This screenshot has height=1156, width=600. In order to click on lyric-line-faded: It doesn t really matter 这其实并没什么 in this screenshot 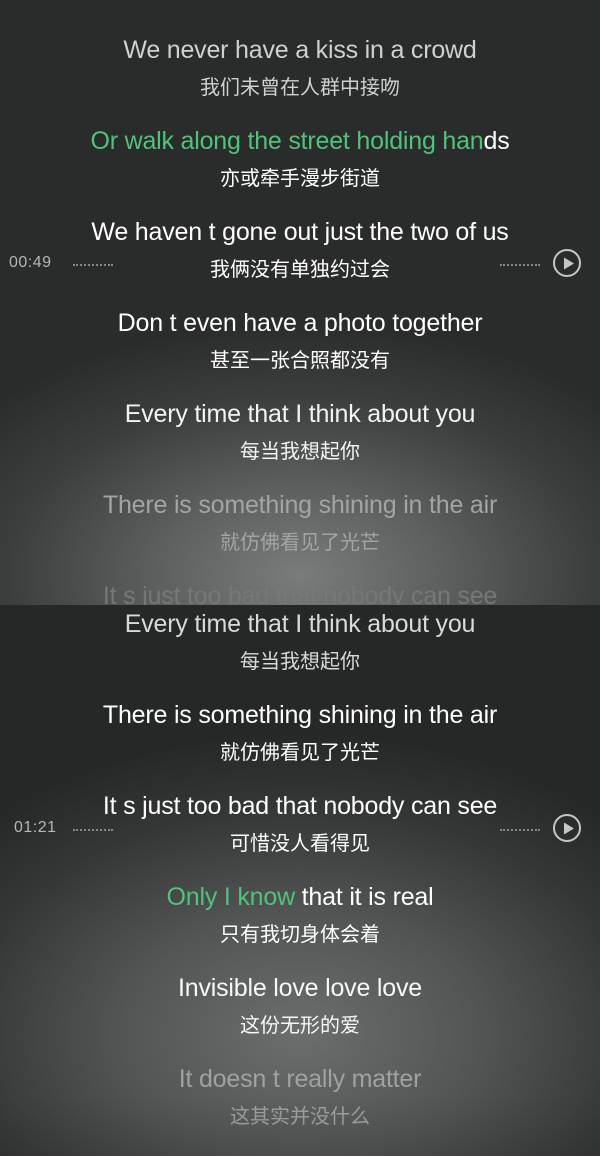, I will do `click(300, 1097)`.